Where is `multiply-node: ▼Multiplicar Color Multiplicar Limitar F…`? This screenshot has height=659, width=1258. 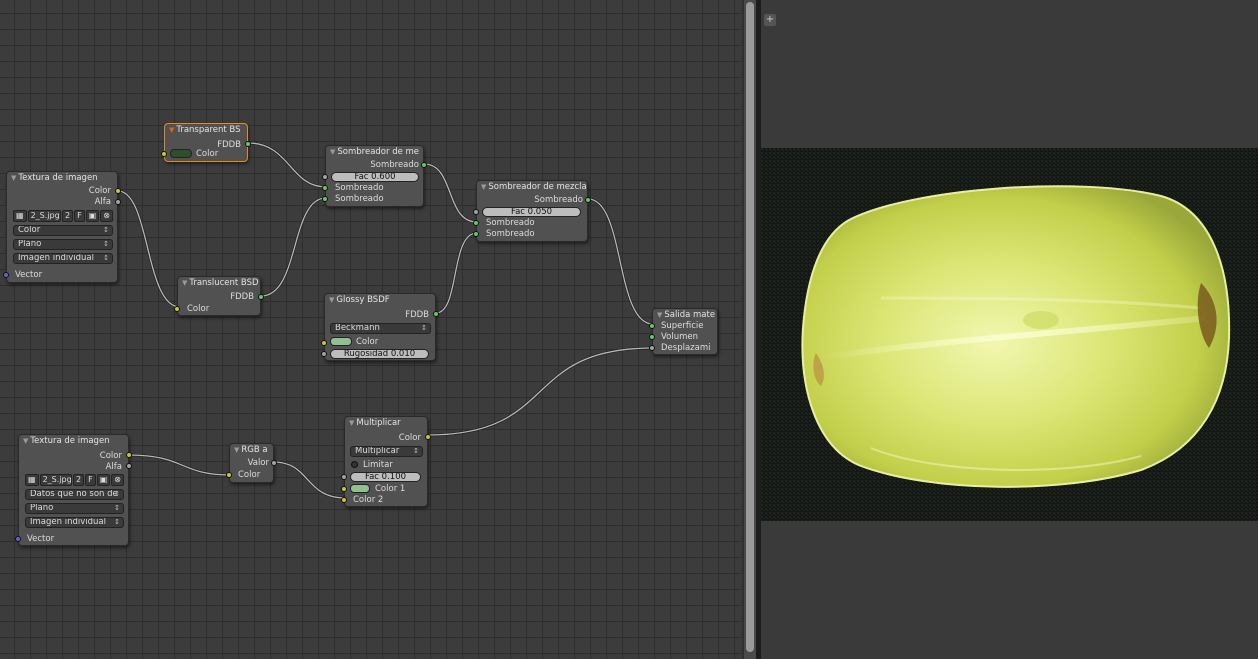 multiply-node: ▼Multiplicar Color Multiplicar Limitar F… is located at coordinates (386, 461).